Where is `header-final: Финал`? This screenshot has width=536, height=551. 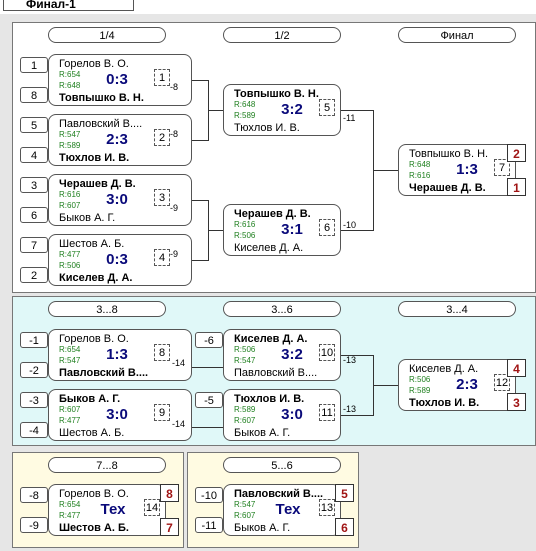 header-final: Финал is located at coordinates (457, 35).